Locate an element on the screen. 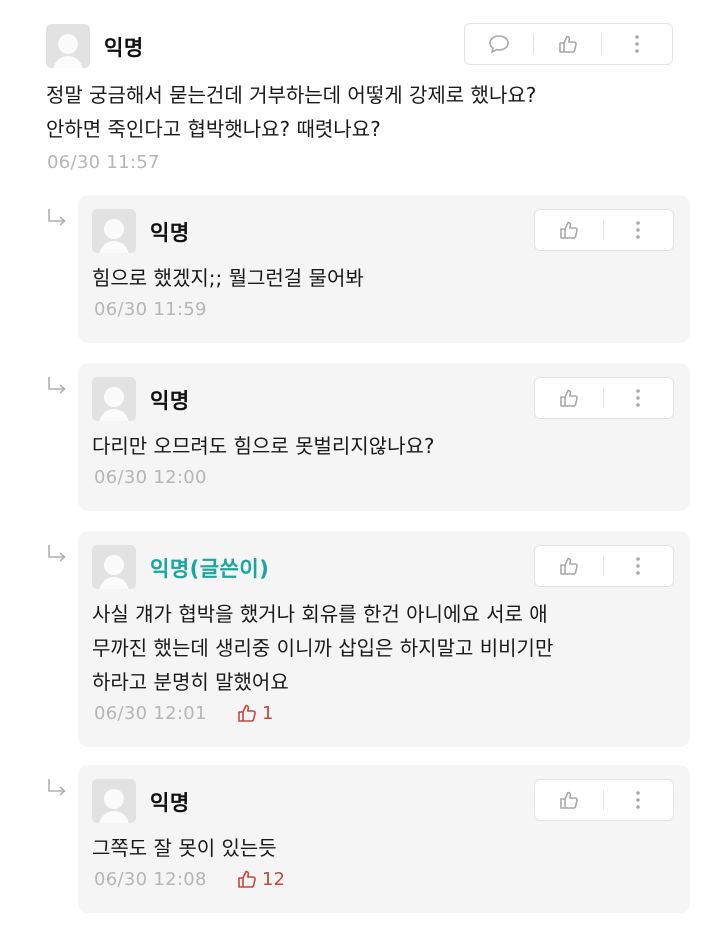 Image resolution: width=720 pixels, height=933 pixels. reply-text-line: 무까진 했는데 생리중 이니까 삽입은 하지말고 비비기만 is located at coordinates (323, 648).